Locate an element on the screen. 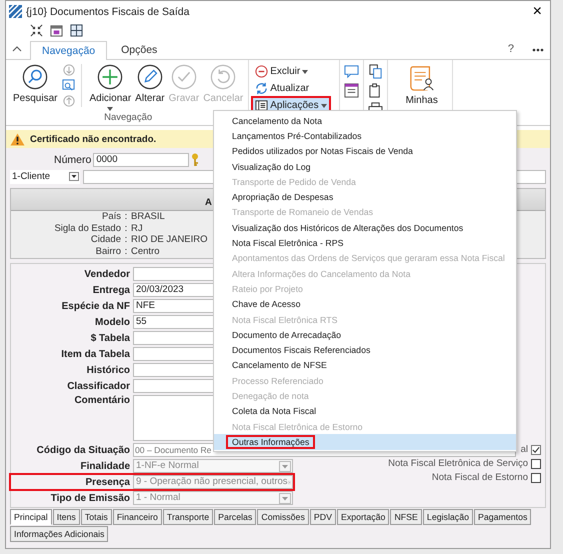 The image size is (563, 554). address-value: RJ is located at coordinates (137, 228).